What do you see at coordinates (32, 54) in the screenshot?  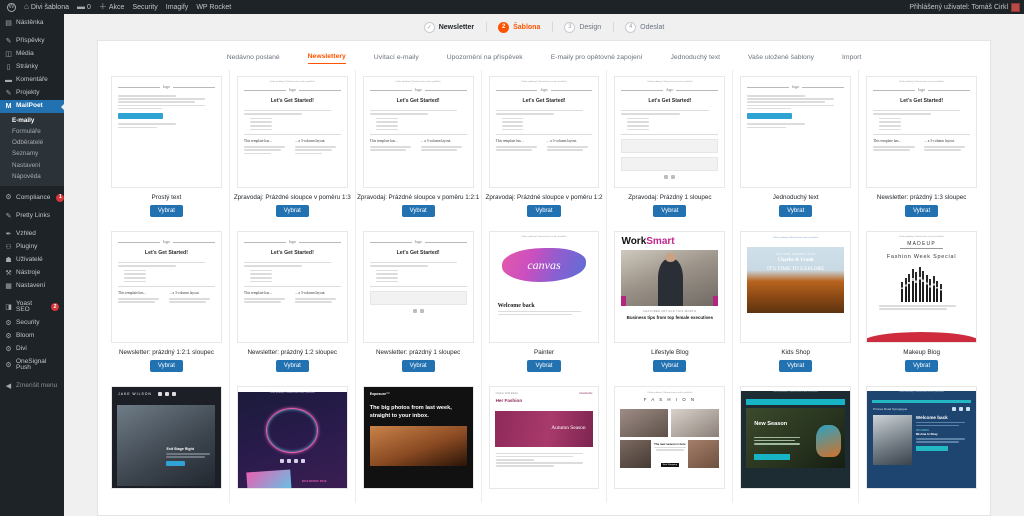 I see `sidebar-item-media: ◫ Média` at bounding box center [32, 54].